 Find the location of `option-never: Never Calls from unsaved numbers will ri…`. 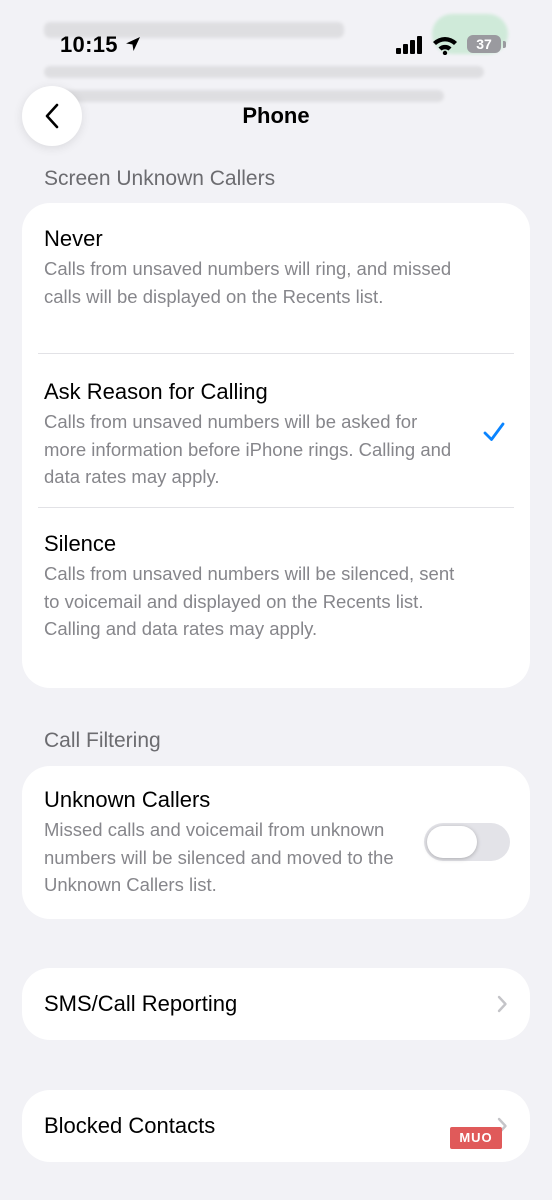

option-never: Never Calls from unsaved numbers will ri… is located at coordinates (254, 267).